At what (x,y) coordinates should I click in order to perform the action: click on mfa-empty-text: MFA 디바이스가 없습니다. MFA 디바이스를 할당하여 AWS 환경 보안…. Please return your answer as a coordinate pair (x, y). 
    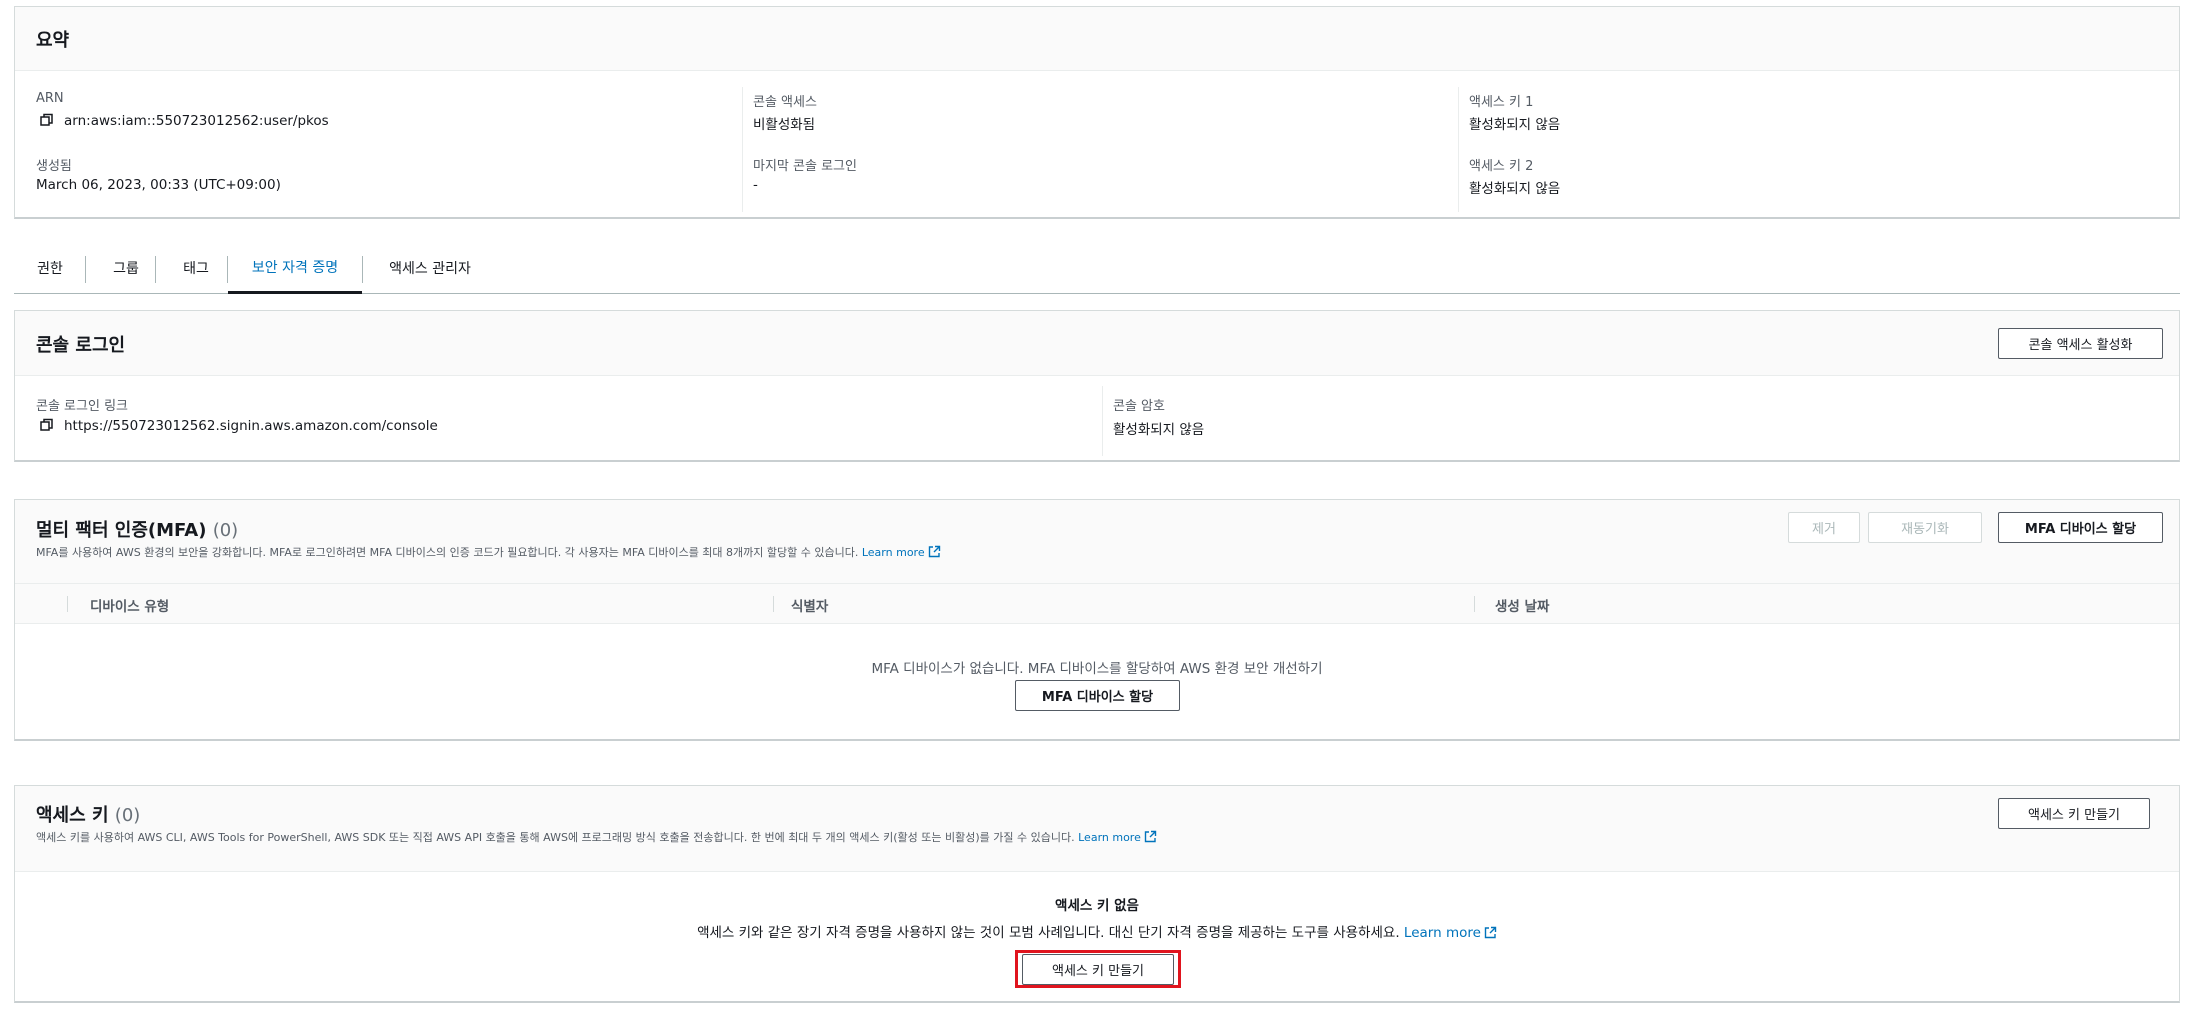
    Looking at the image, I should click on (1097, 669).